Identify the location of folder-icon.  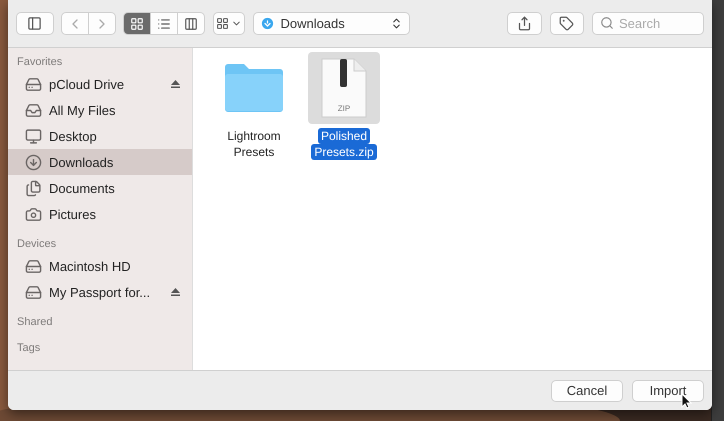
(254, 88).